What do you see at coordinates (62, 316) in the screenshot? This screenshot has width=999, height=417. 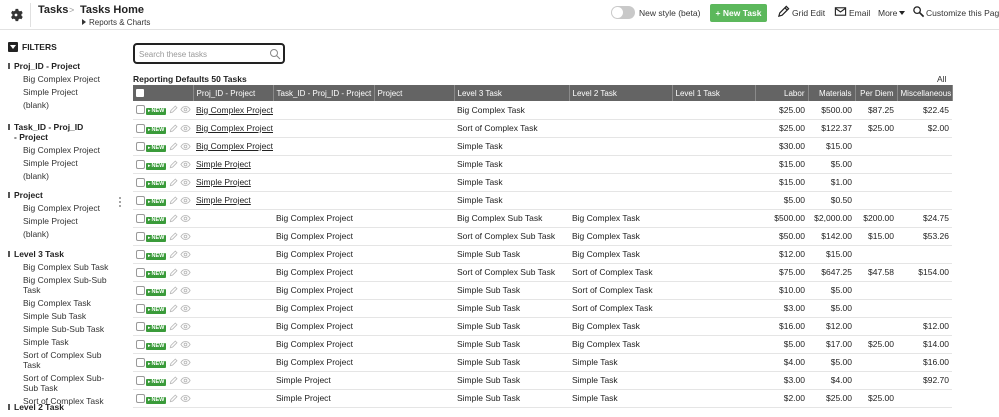 I see `filter-option: Simple Sub Task` at bounding box center [62, 316].